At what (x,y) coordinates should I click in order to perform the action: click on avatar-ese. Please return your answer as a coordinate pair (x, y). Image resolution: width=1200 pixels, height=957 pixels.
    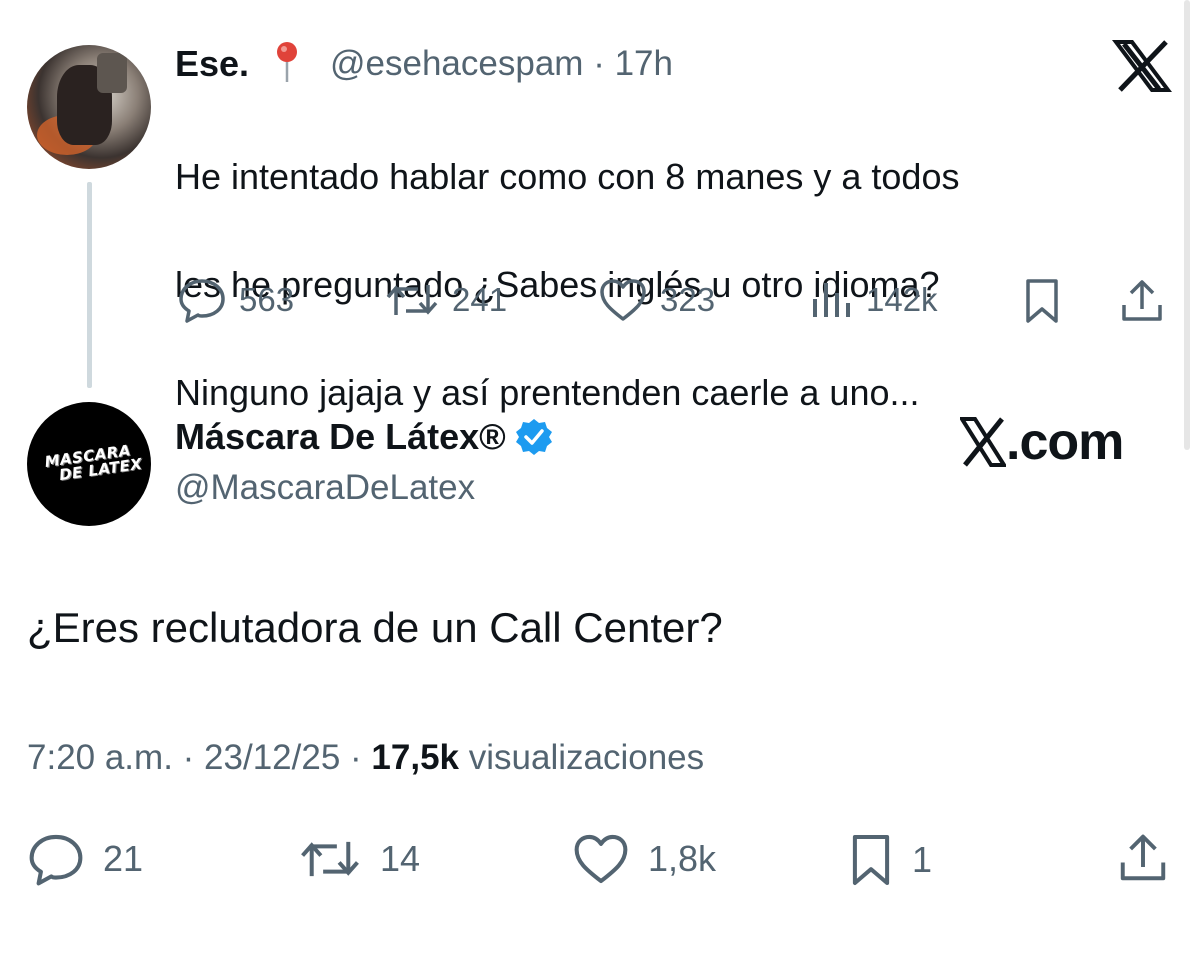
    Looking at the image, I should click on (89, 107).